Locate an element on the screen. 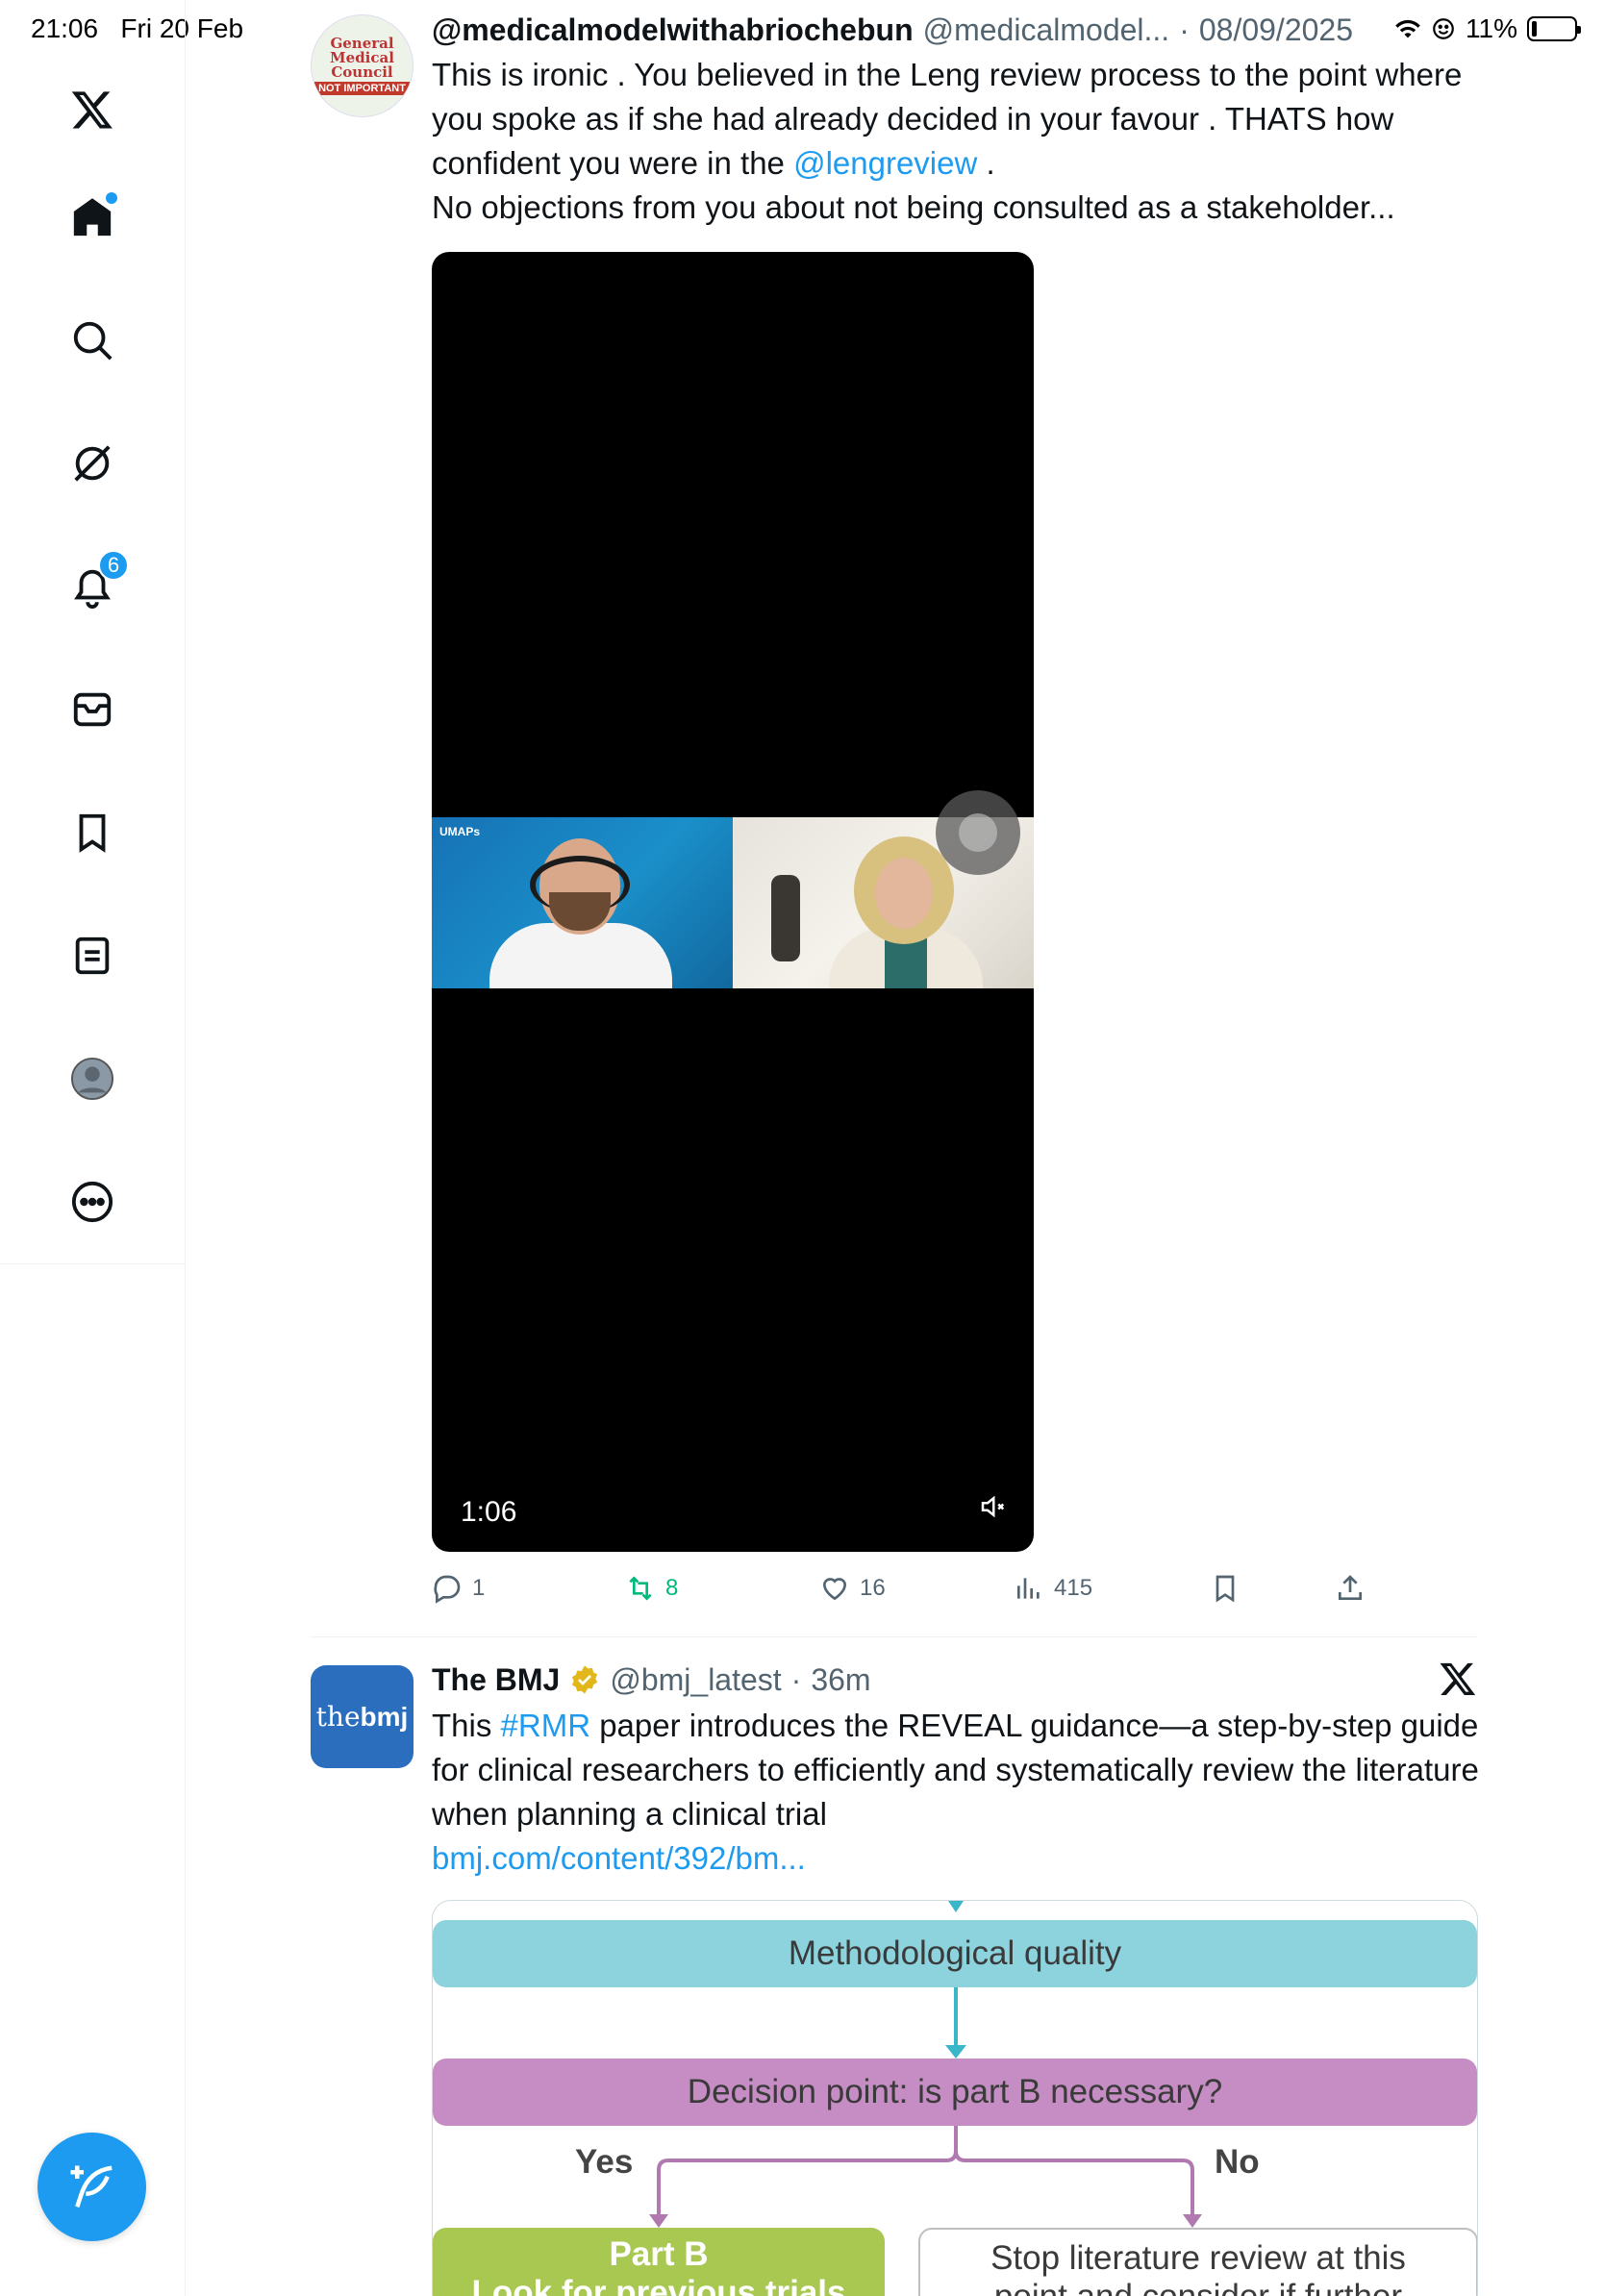 Image resolution: width=1604 pixels, height=2296 pixels. flowchart-no-label: No is located at coordinates (1237, 2162).